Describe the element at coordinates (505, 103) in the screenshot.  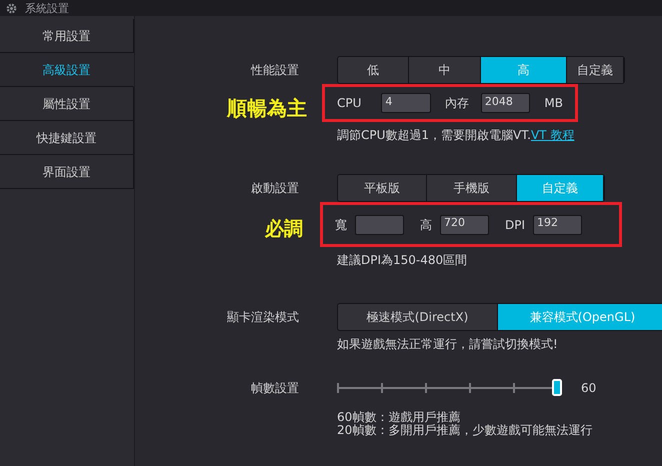
I see `input-field: 2048` at that location.